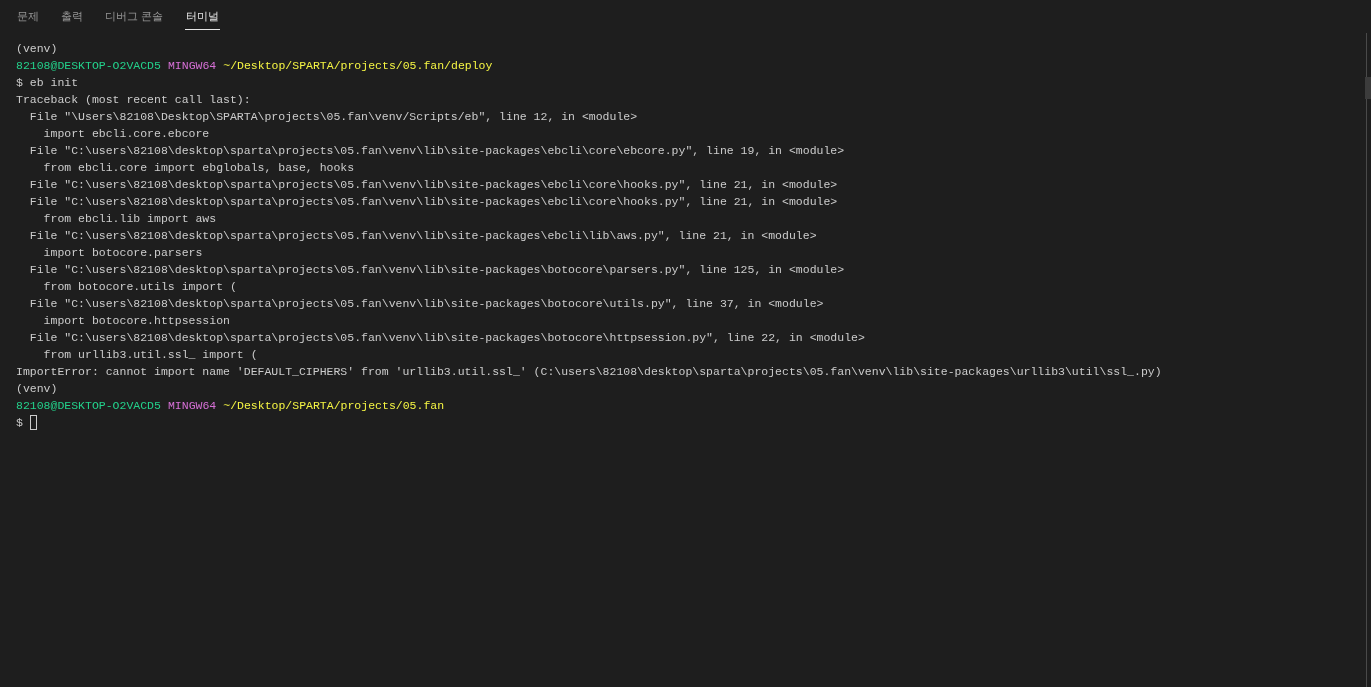 This screenshot has width=1371, height=687. Describe the element at coordinates (1368, 88) in the screenshot. I see `scrollbar-thumb` at that location.